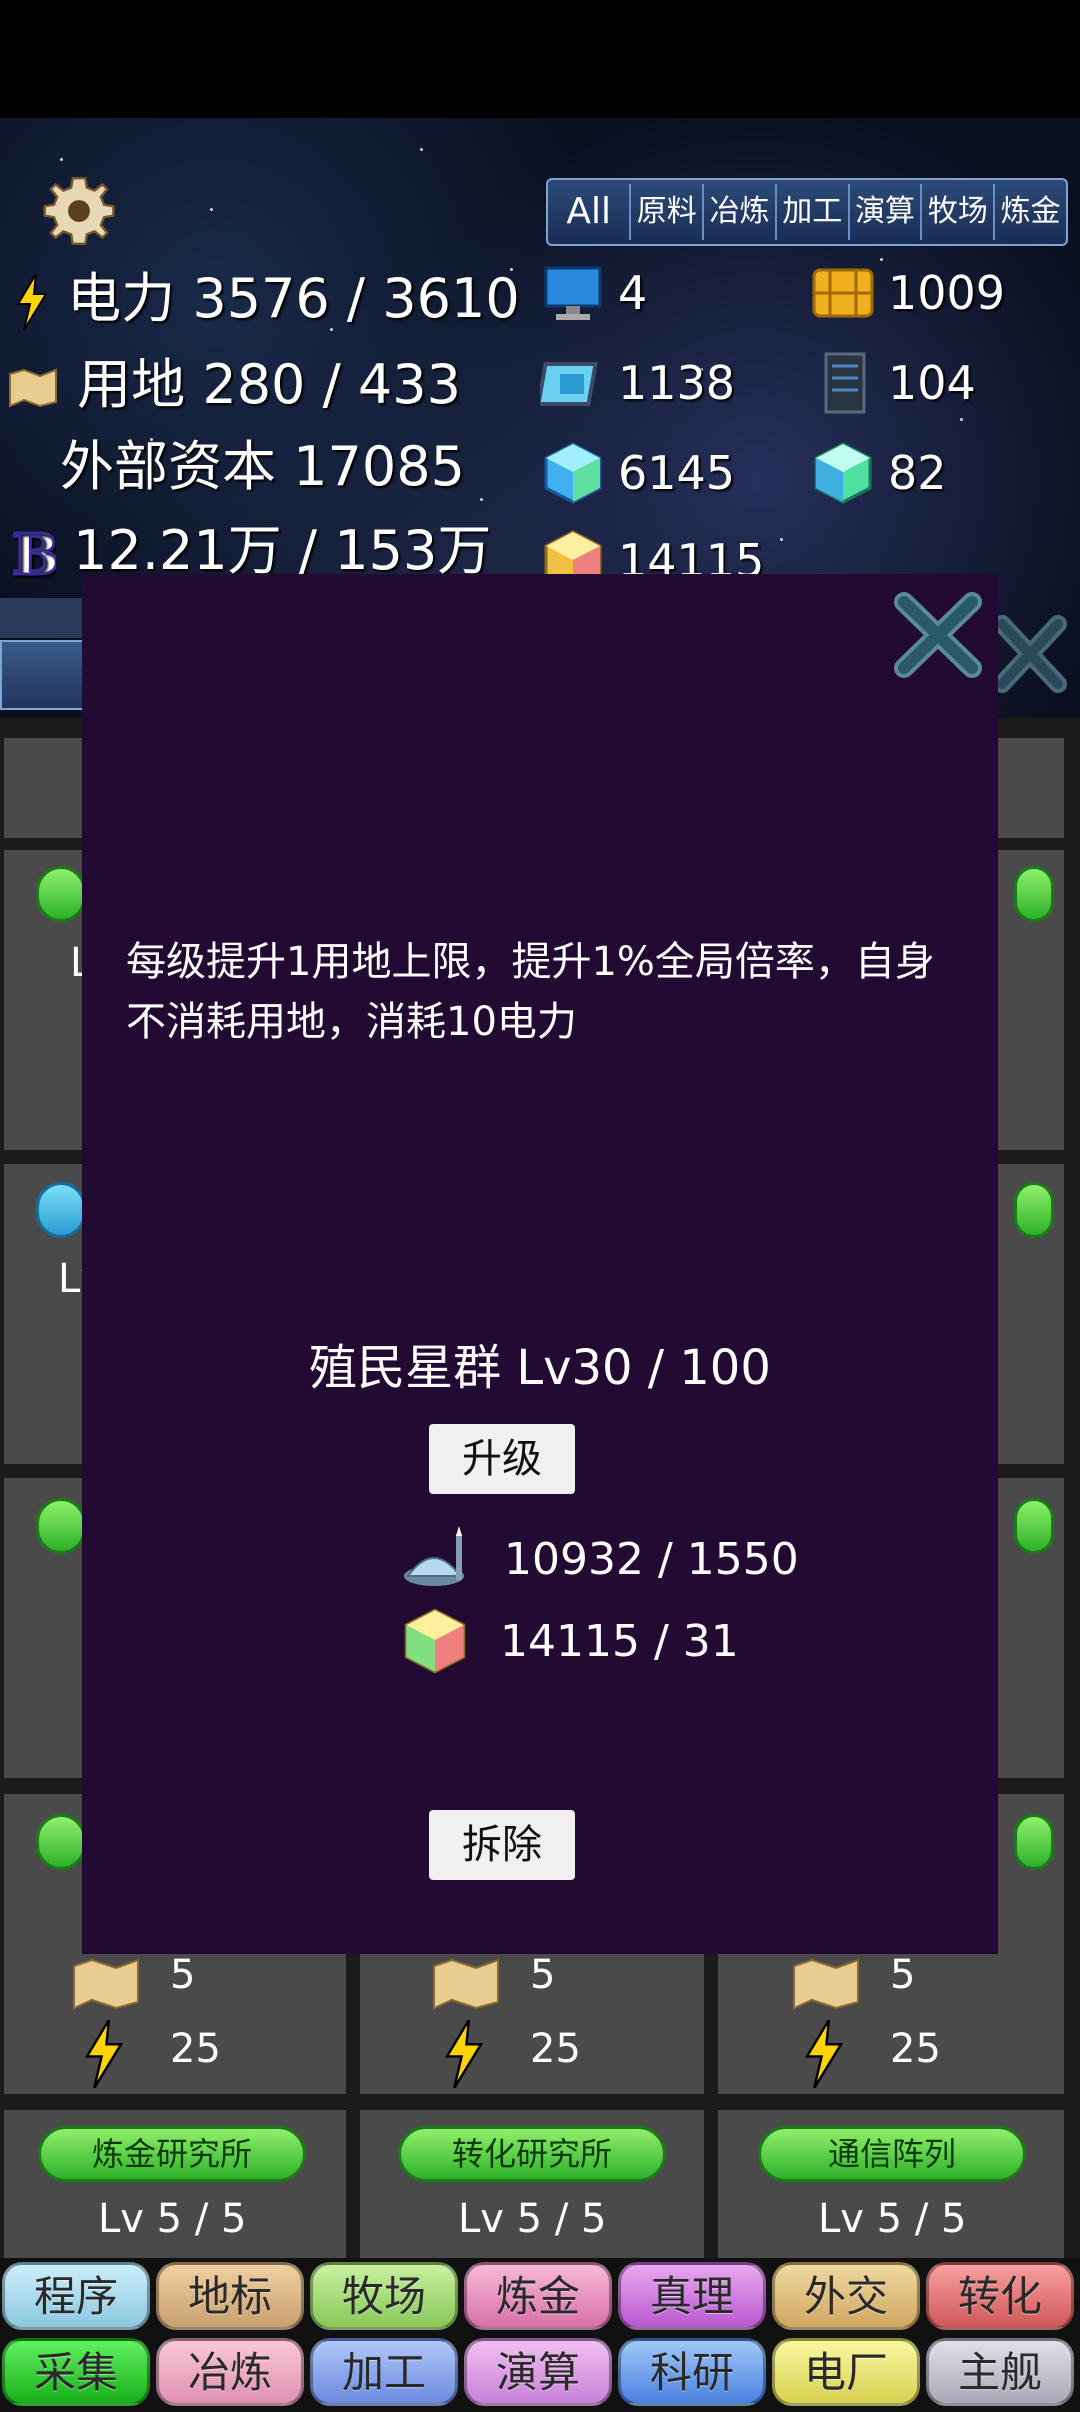 The height and width of the screenshot is (2412, 1080). What do you see at coordinates (434, 1556) in the screenshot?
I see `dome-icon` at bounding box center [434, 1556].